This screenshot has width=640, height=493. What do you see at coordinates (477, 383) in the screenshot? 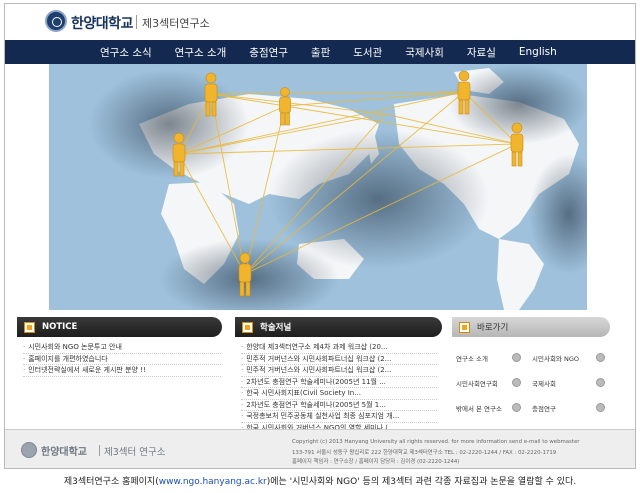
I see `quicklink-study-group: 시민사회연구회` at bounding box center [477, 383].